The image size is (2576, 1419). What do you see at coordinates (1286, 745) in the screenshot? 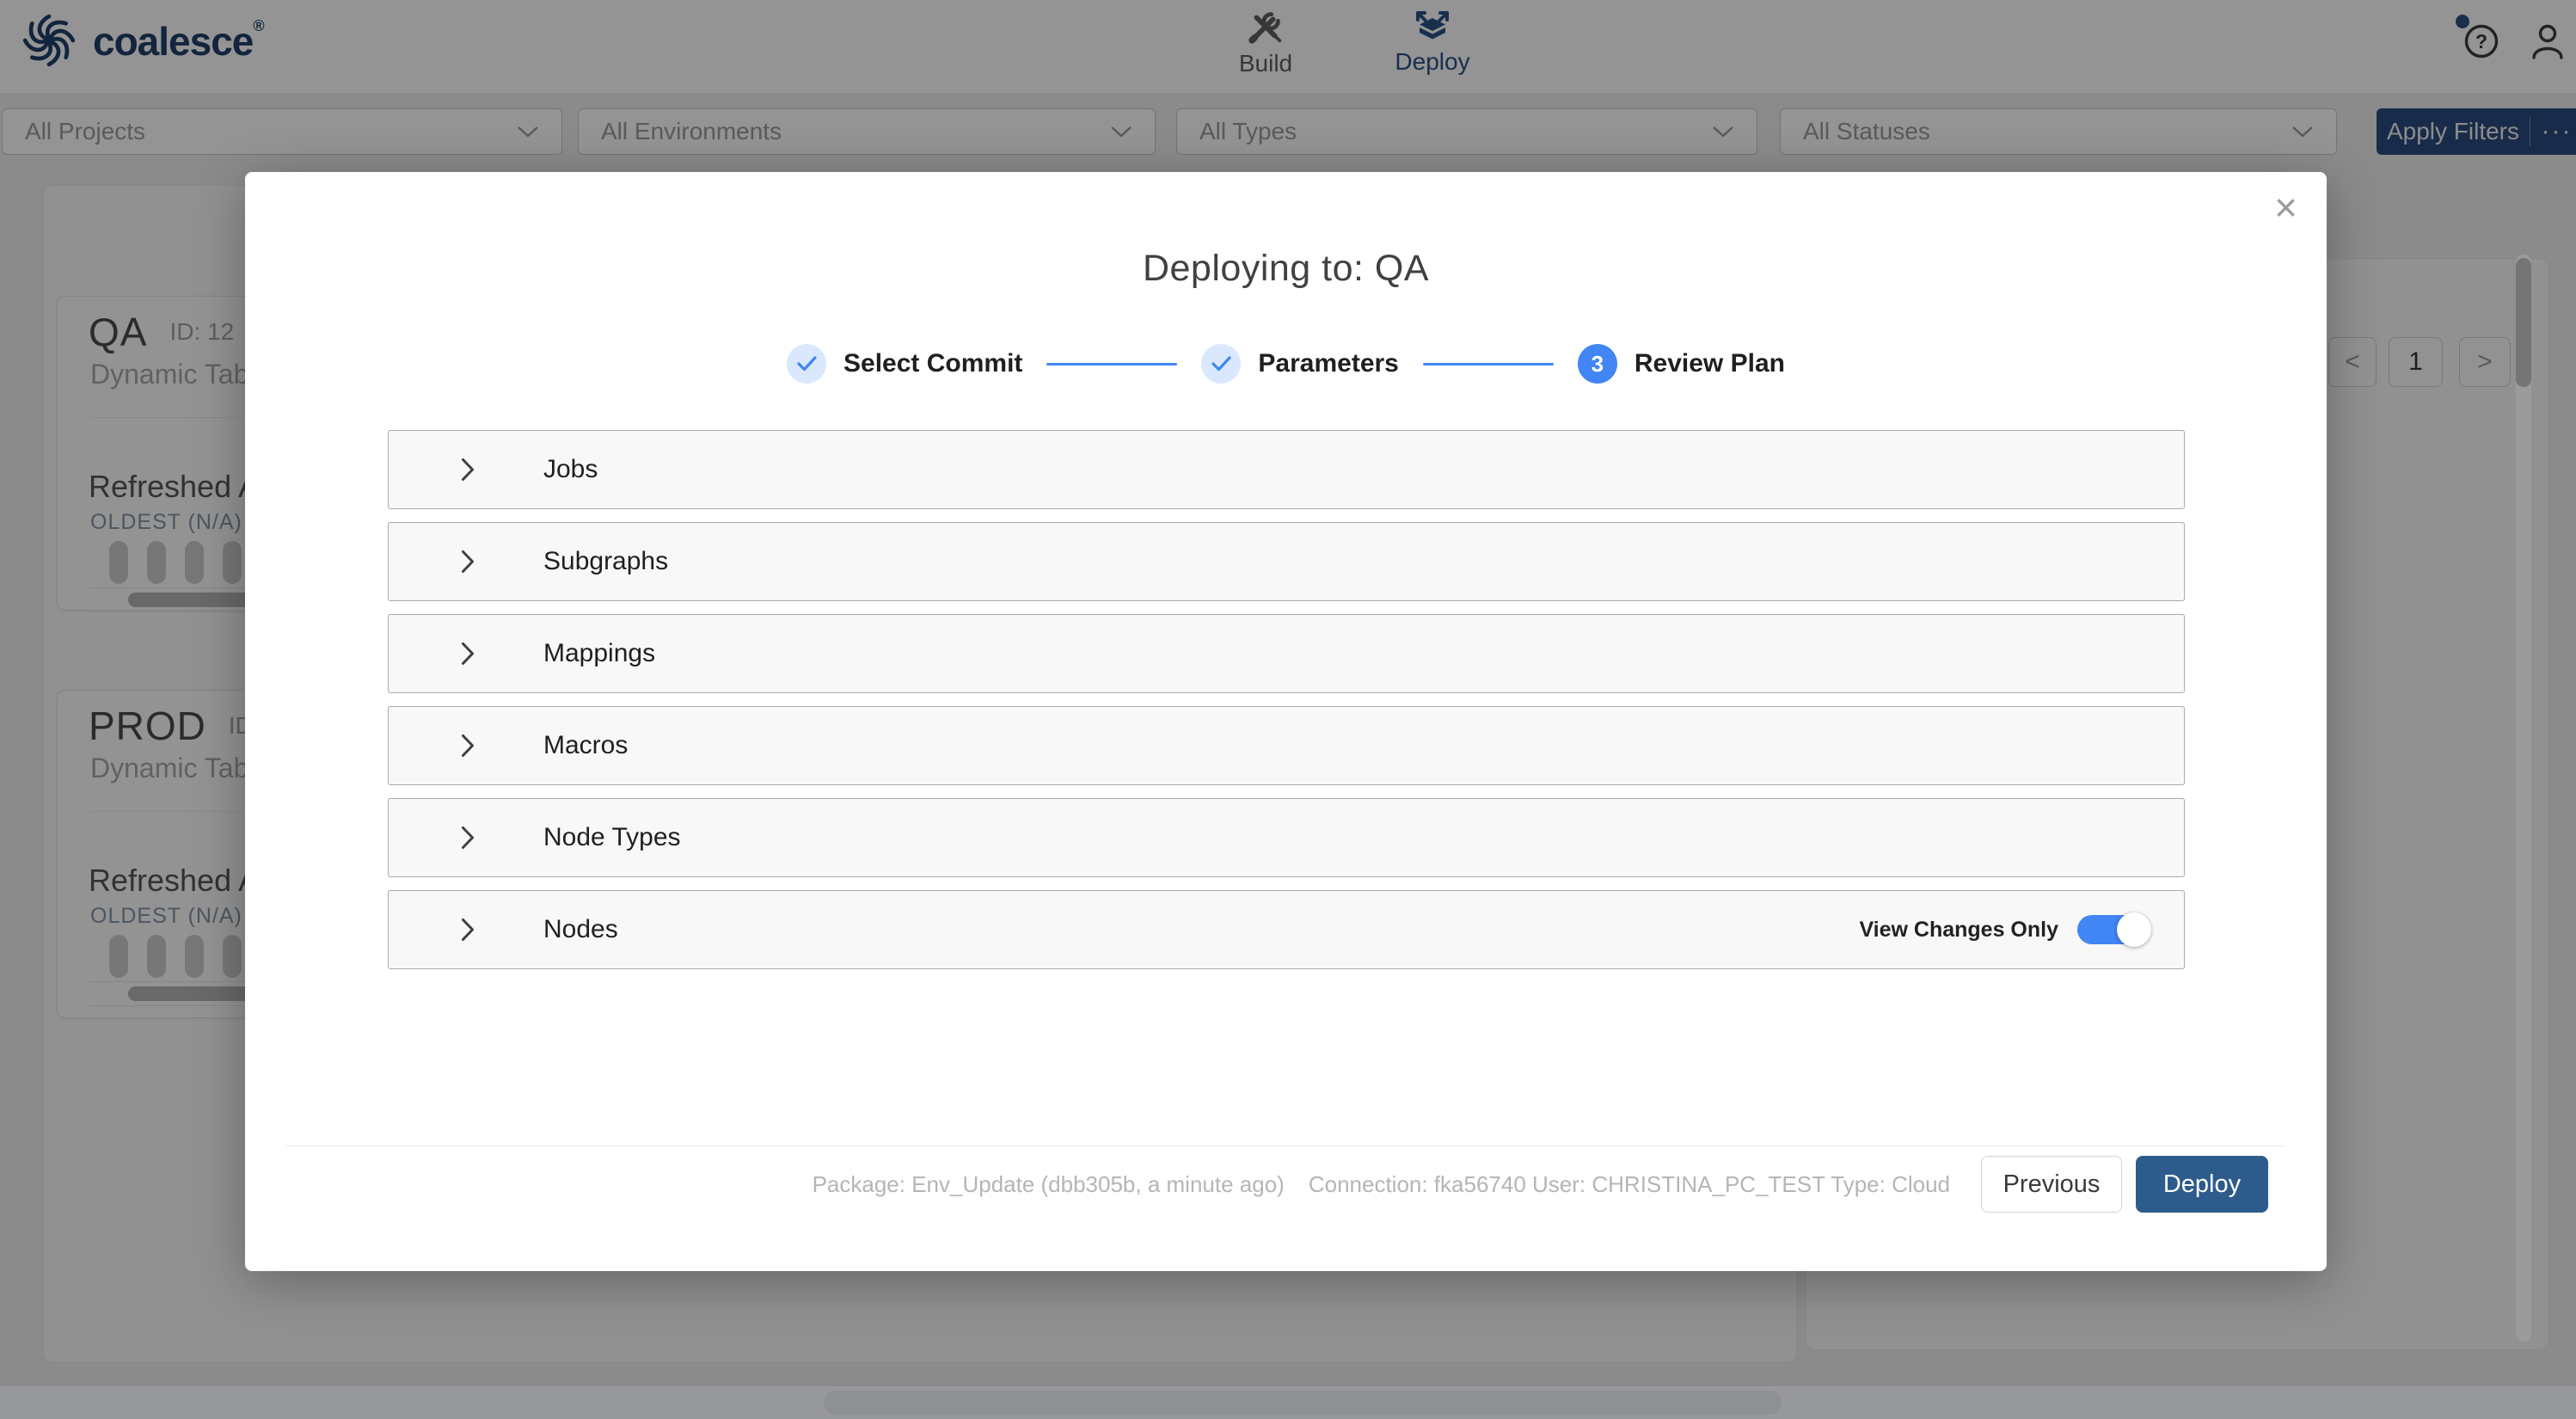
I see `accordion-section-macros: Macros` at bounding box center [1286, 745].